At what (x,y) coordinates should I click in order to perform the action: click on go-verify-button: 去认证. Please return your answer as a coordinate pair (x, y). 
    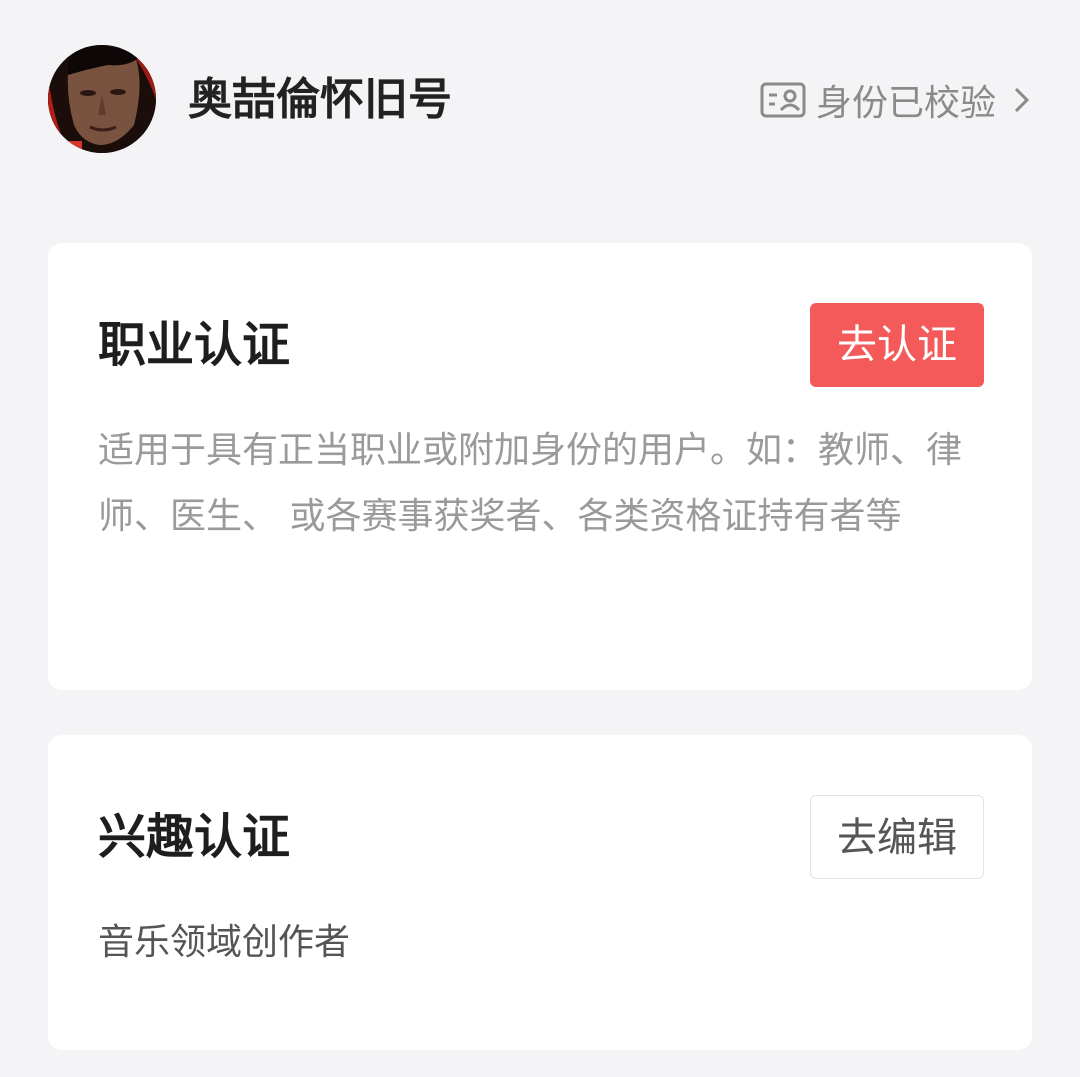
    Looking at the image, I should click on (897, 345).